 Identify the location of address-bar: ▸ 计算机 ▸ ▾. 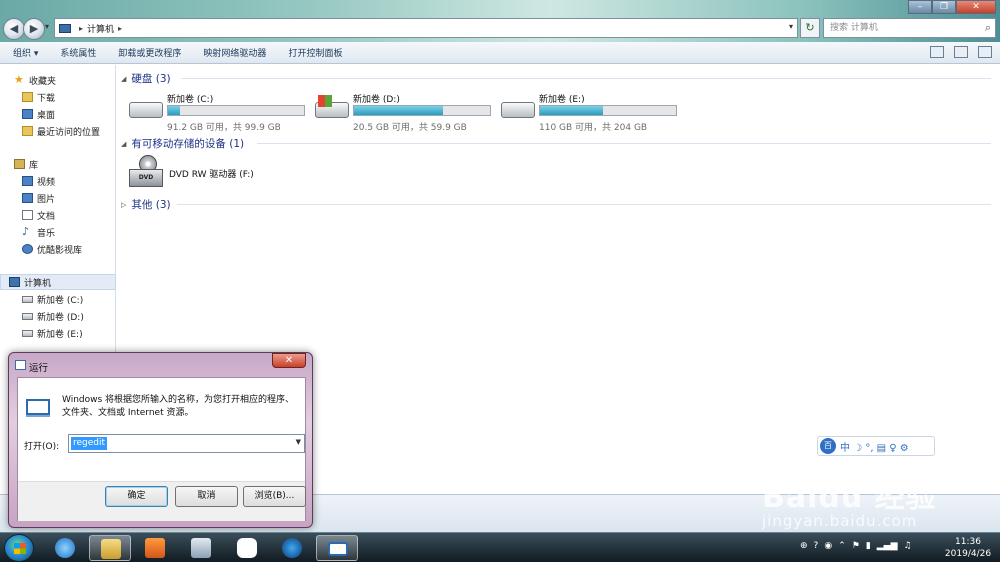
(426, 28).